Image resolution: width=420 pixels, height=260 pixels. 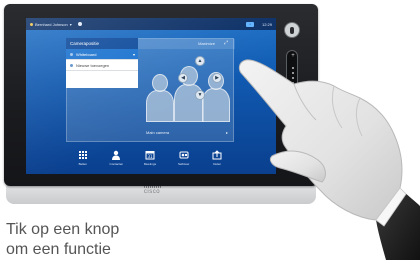 I want to click on clock: 12:29, so click(x=266, y=24).